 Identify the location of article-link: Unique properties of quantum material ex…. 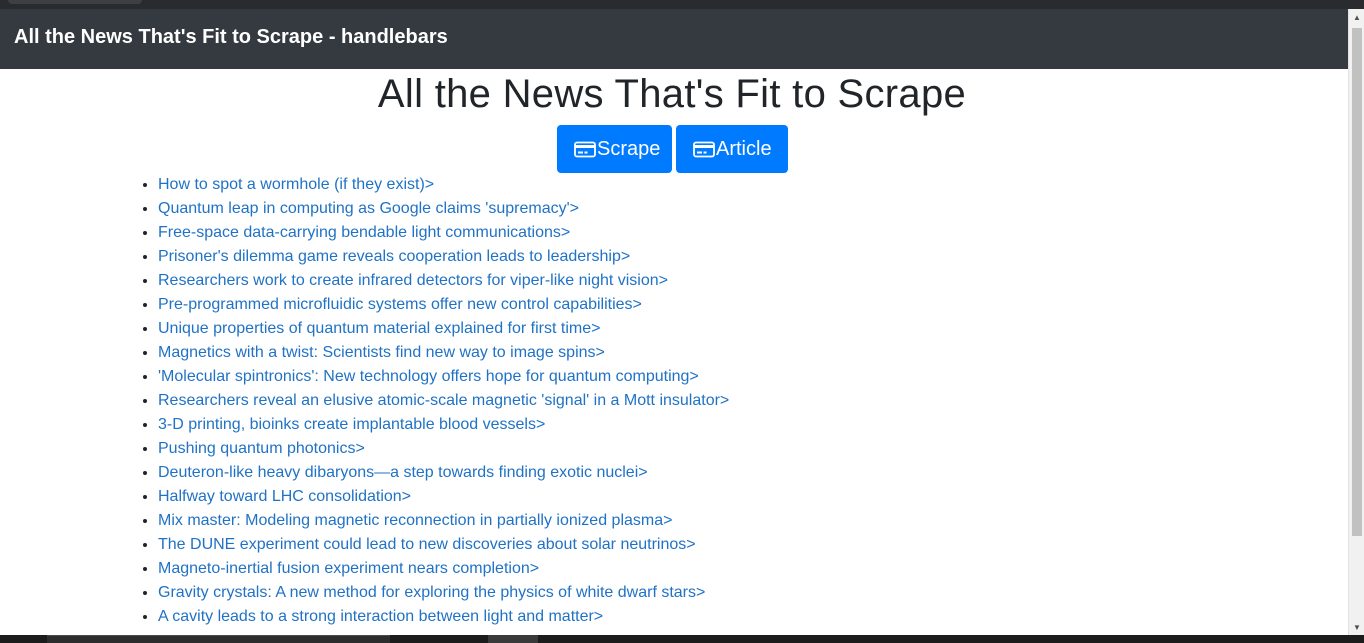
(379, 328).